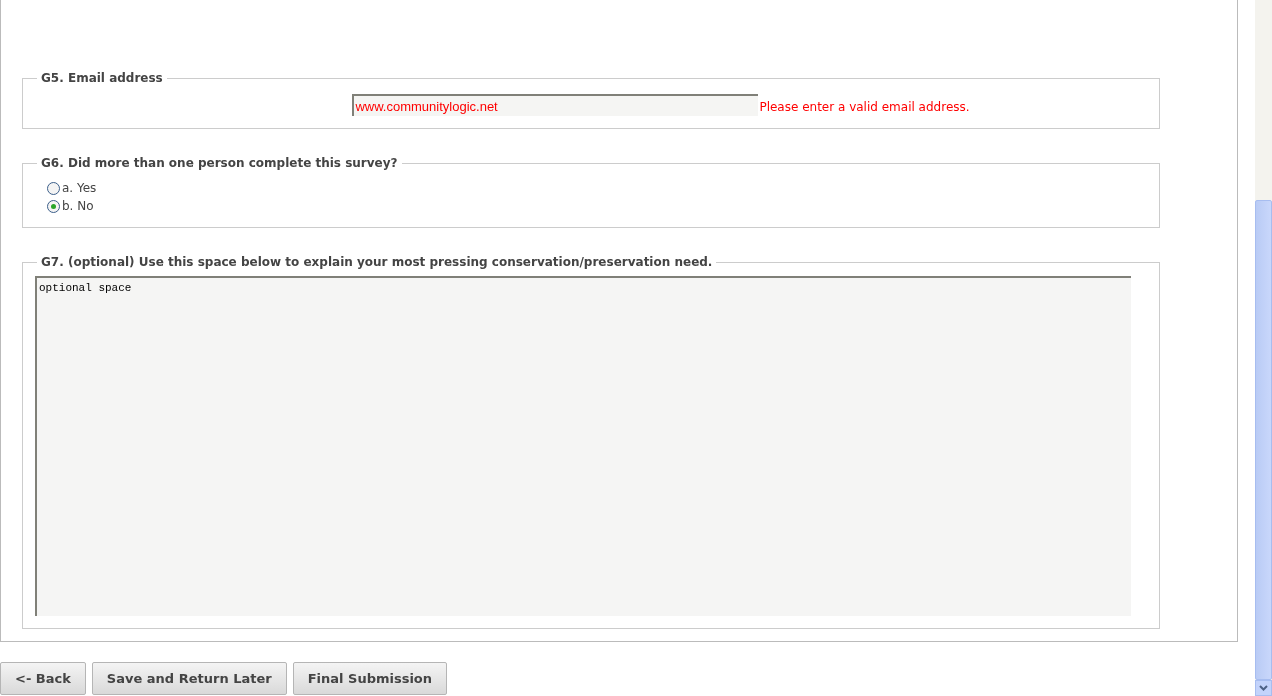  Describe the element at coordinates (370, 678) in the screenshot. I see `nav-button: Final Submission` at that location.